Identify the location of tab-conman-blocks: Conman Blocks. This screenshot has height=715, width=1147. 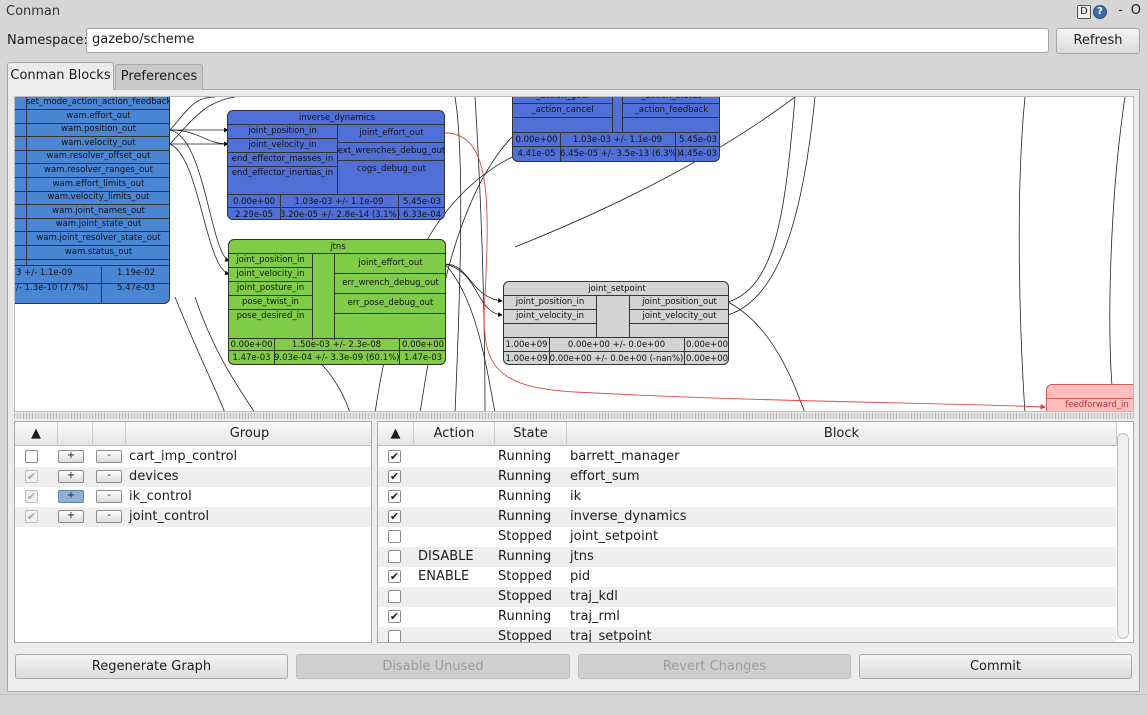
(60, 76).